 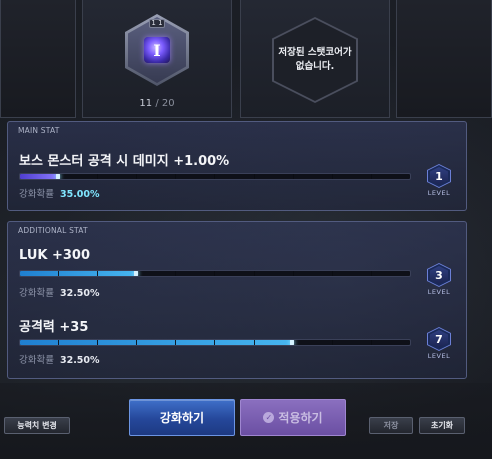 I want to click on core-count-current: 11, so click(x=146, y=103).